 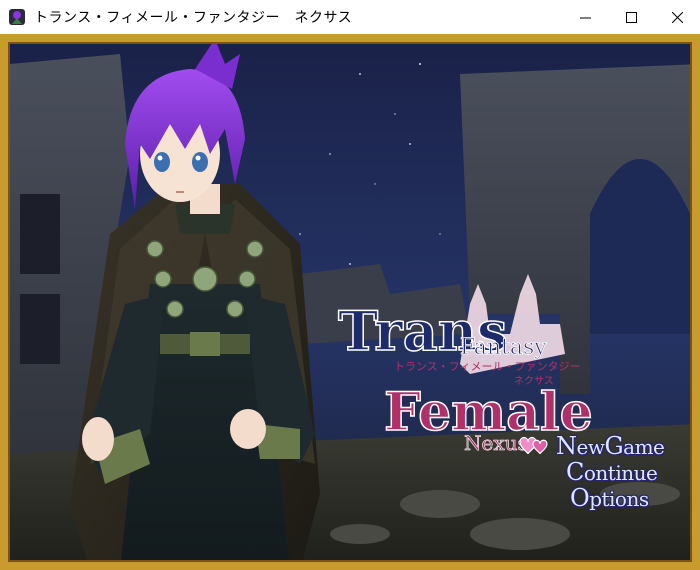 I want to click on game-app-icon, so click(x=17, y=17).